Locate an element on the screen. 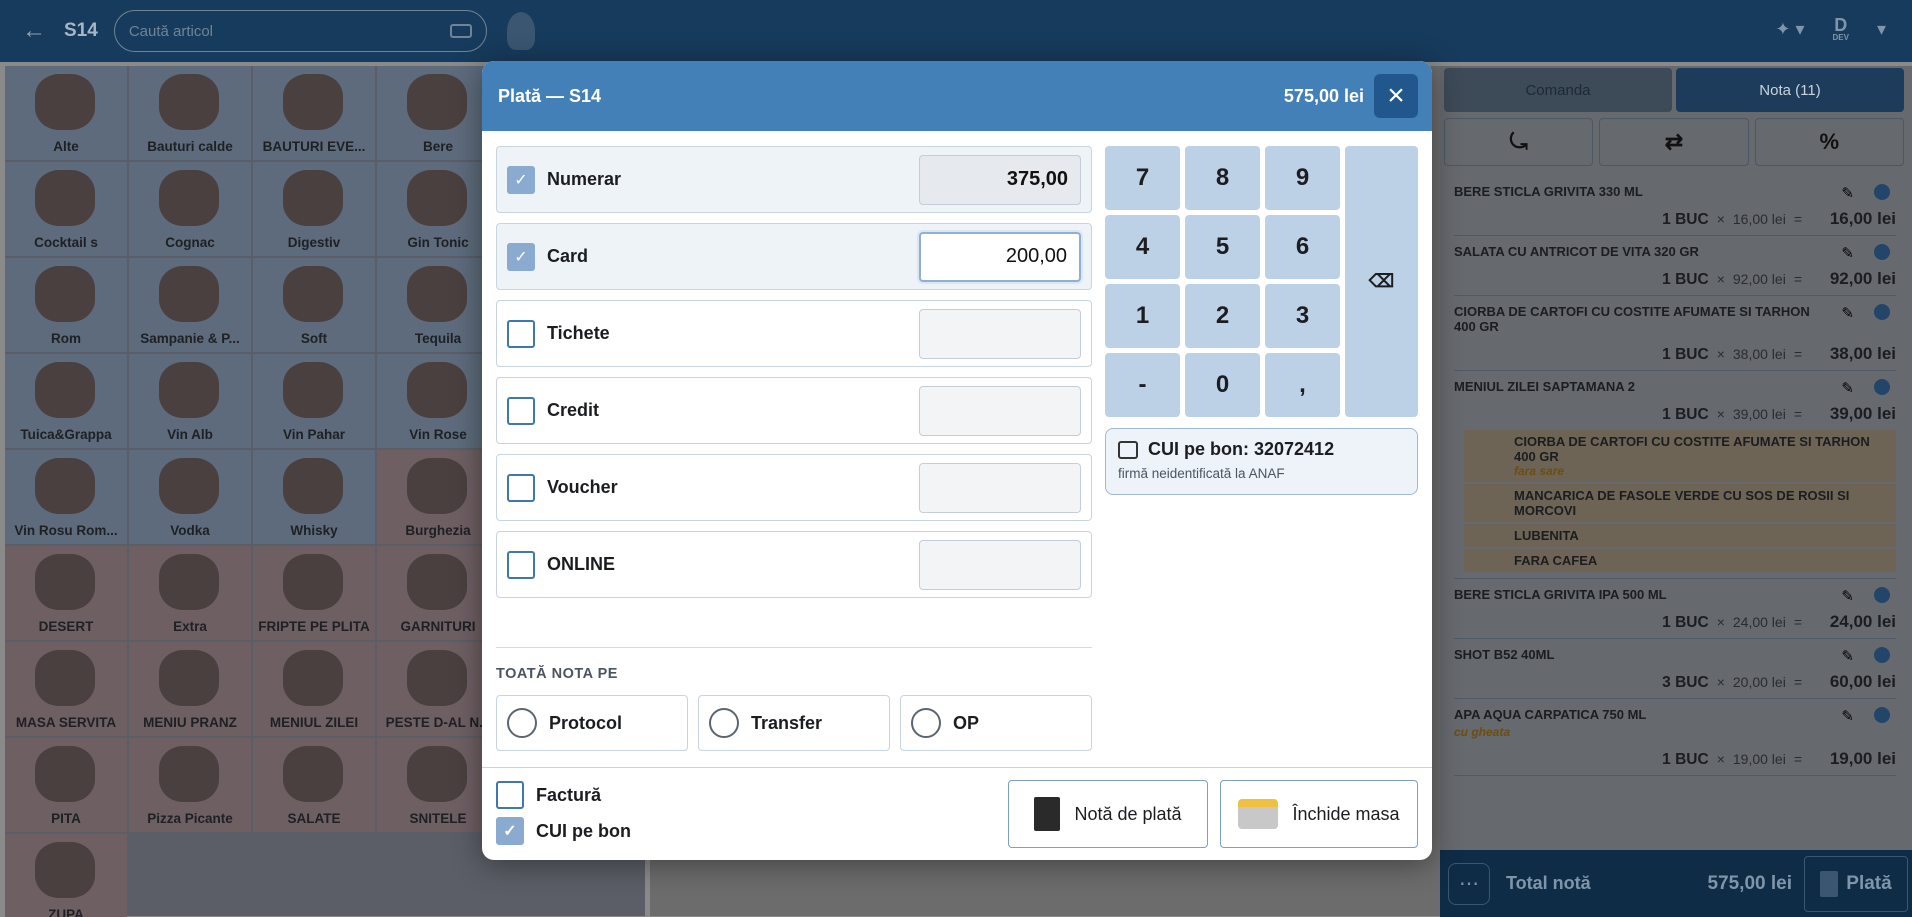 The width and height of the screenshot is (1912, 917). factura-checkbox is located at coordinates (510, 795).